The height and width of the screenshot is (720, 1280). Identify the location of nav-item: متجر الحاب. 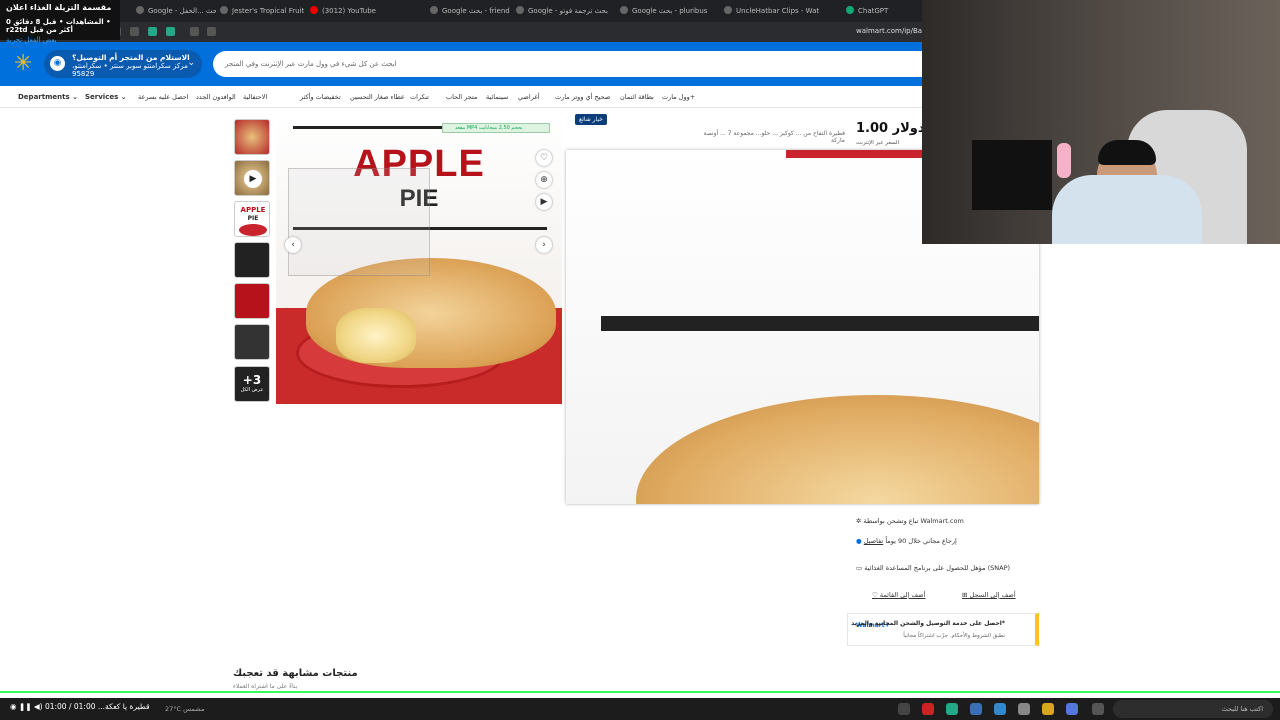
(461, 97).